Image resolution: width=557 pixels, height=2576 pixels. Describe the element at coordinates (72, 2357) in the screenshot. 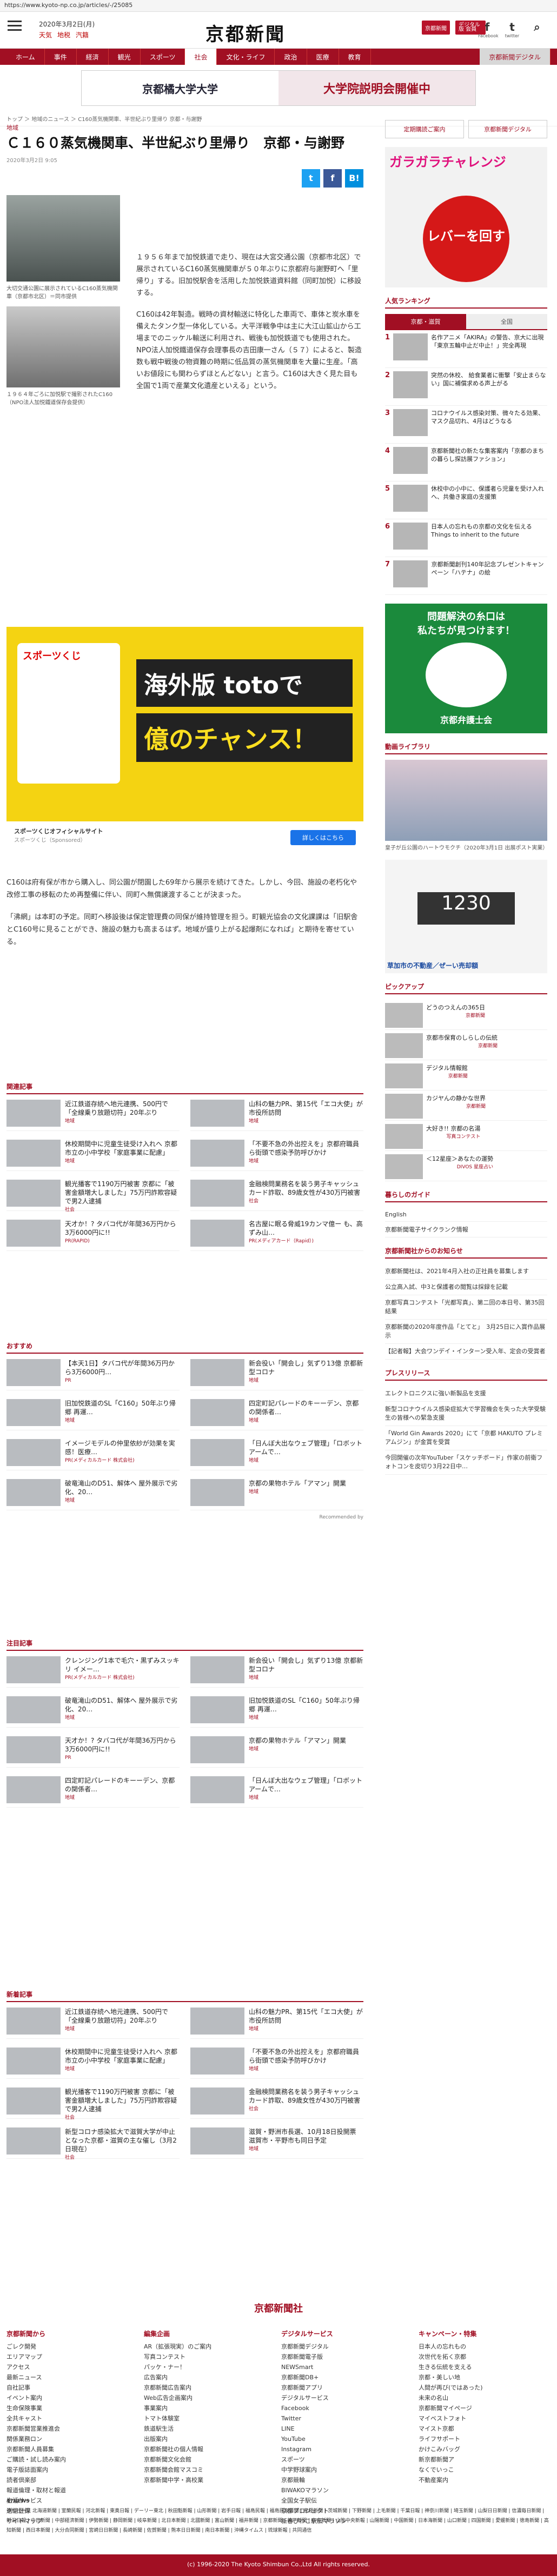

I see `footer-link: エリアマップ` at that location.